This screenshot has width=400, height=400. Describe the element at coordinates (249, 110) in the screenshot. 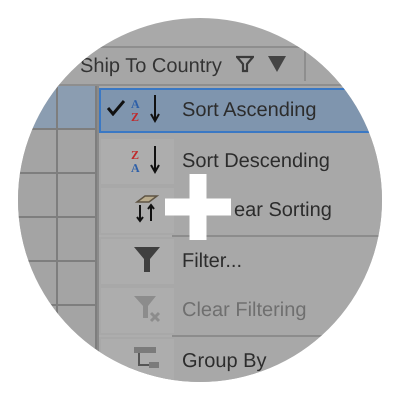

I see `menu-item-label: Sort Ascending` at that location.